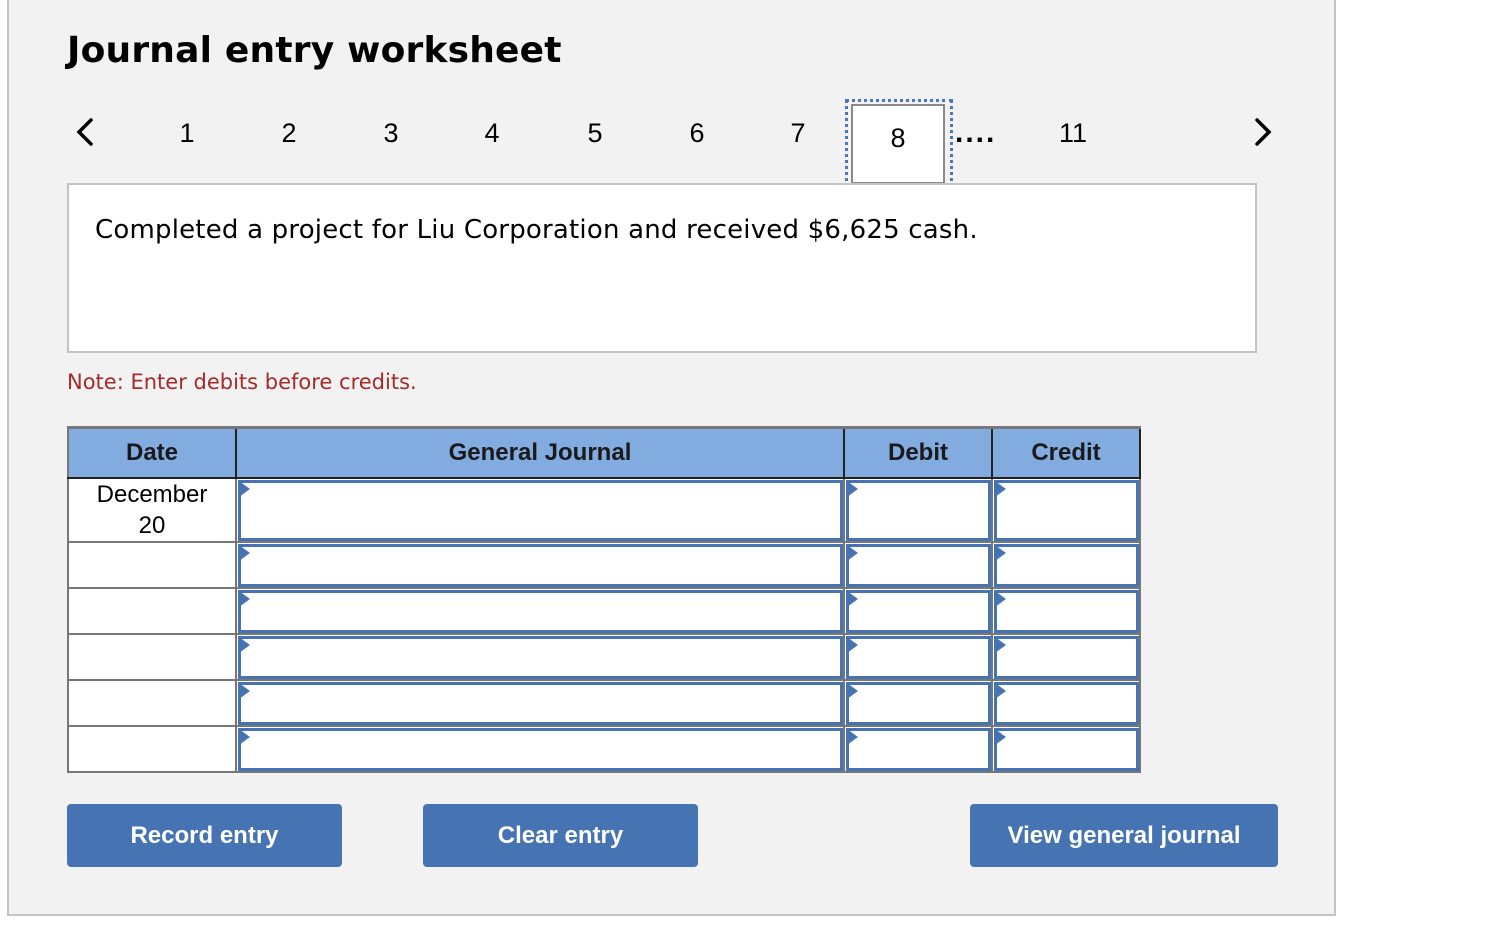  I want to click on page-5: 5, so click(595, 133).